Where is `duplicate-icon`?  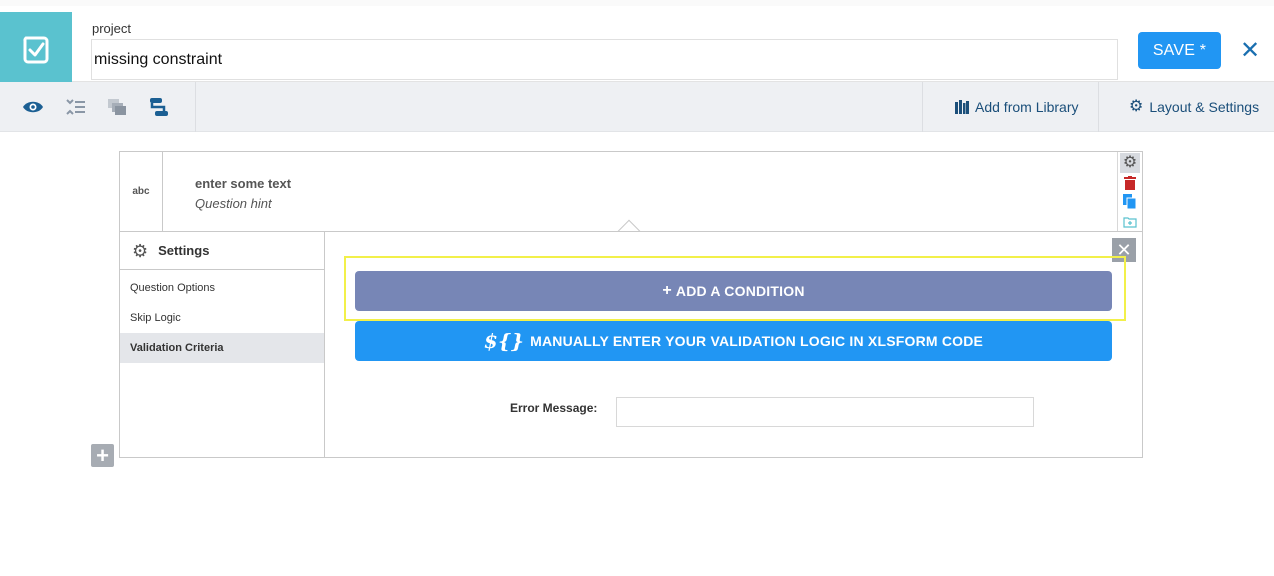
duplicate-icon is located at coordinates (1130, 202).